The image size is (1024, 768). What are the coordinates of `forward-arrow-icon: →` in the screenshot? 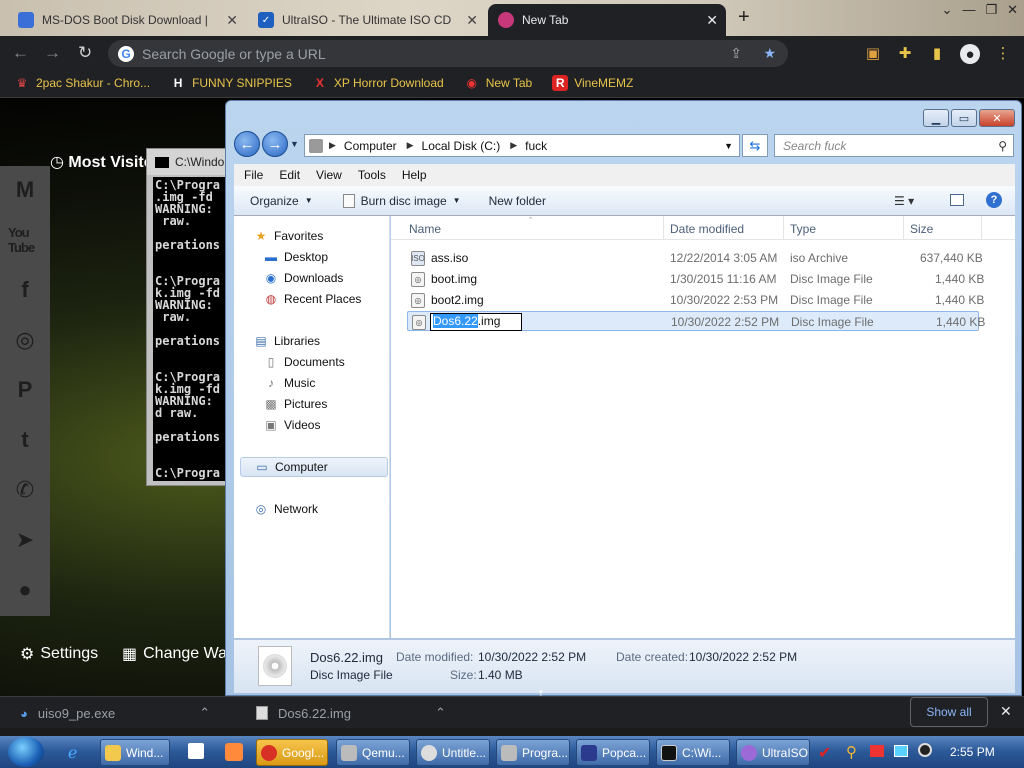 It's located at (52, 53).